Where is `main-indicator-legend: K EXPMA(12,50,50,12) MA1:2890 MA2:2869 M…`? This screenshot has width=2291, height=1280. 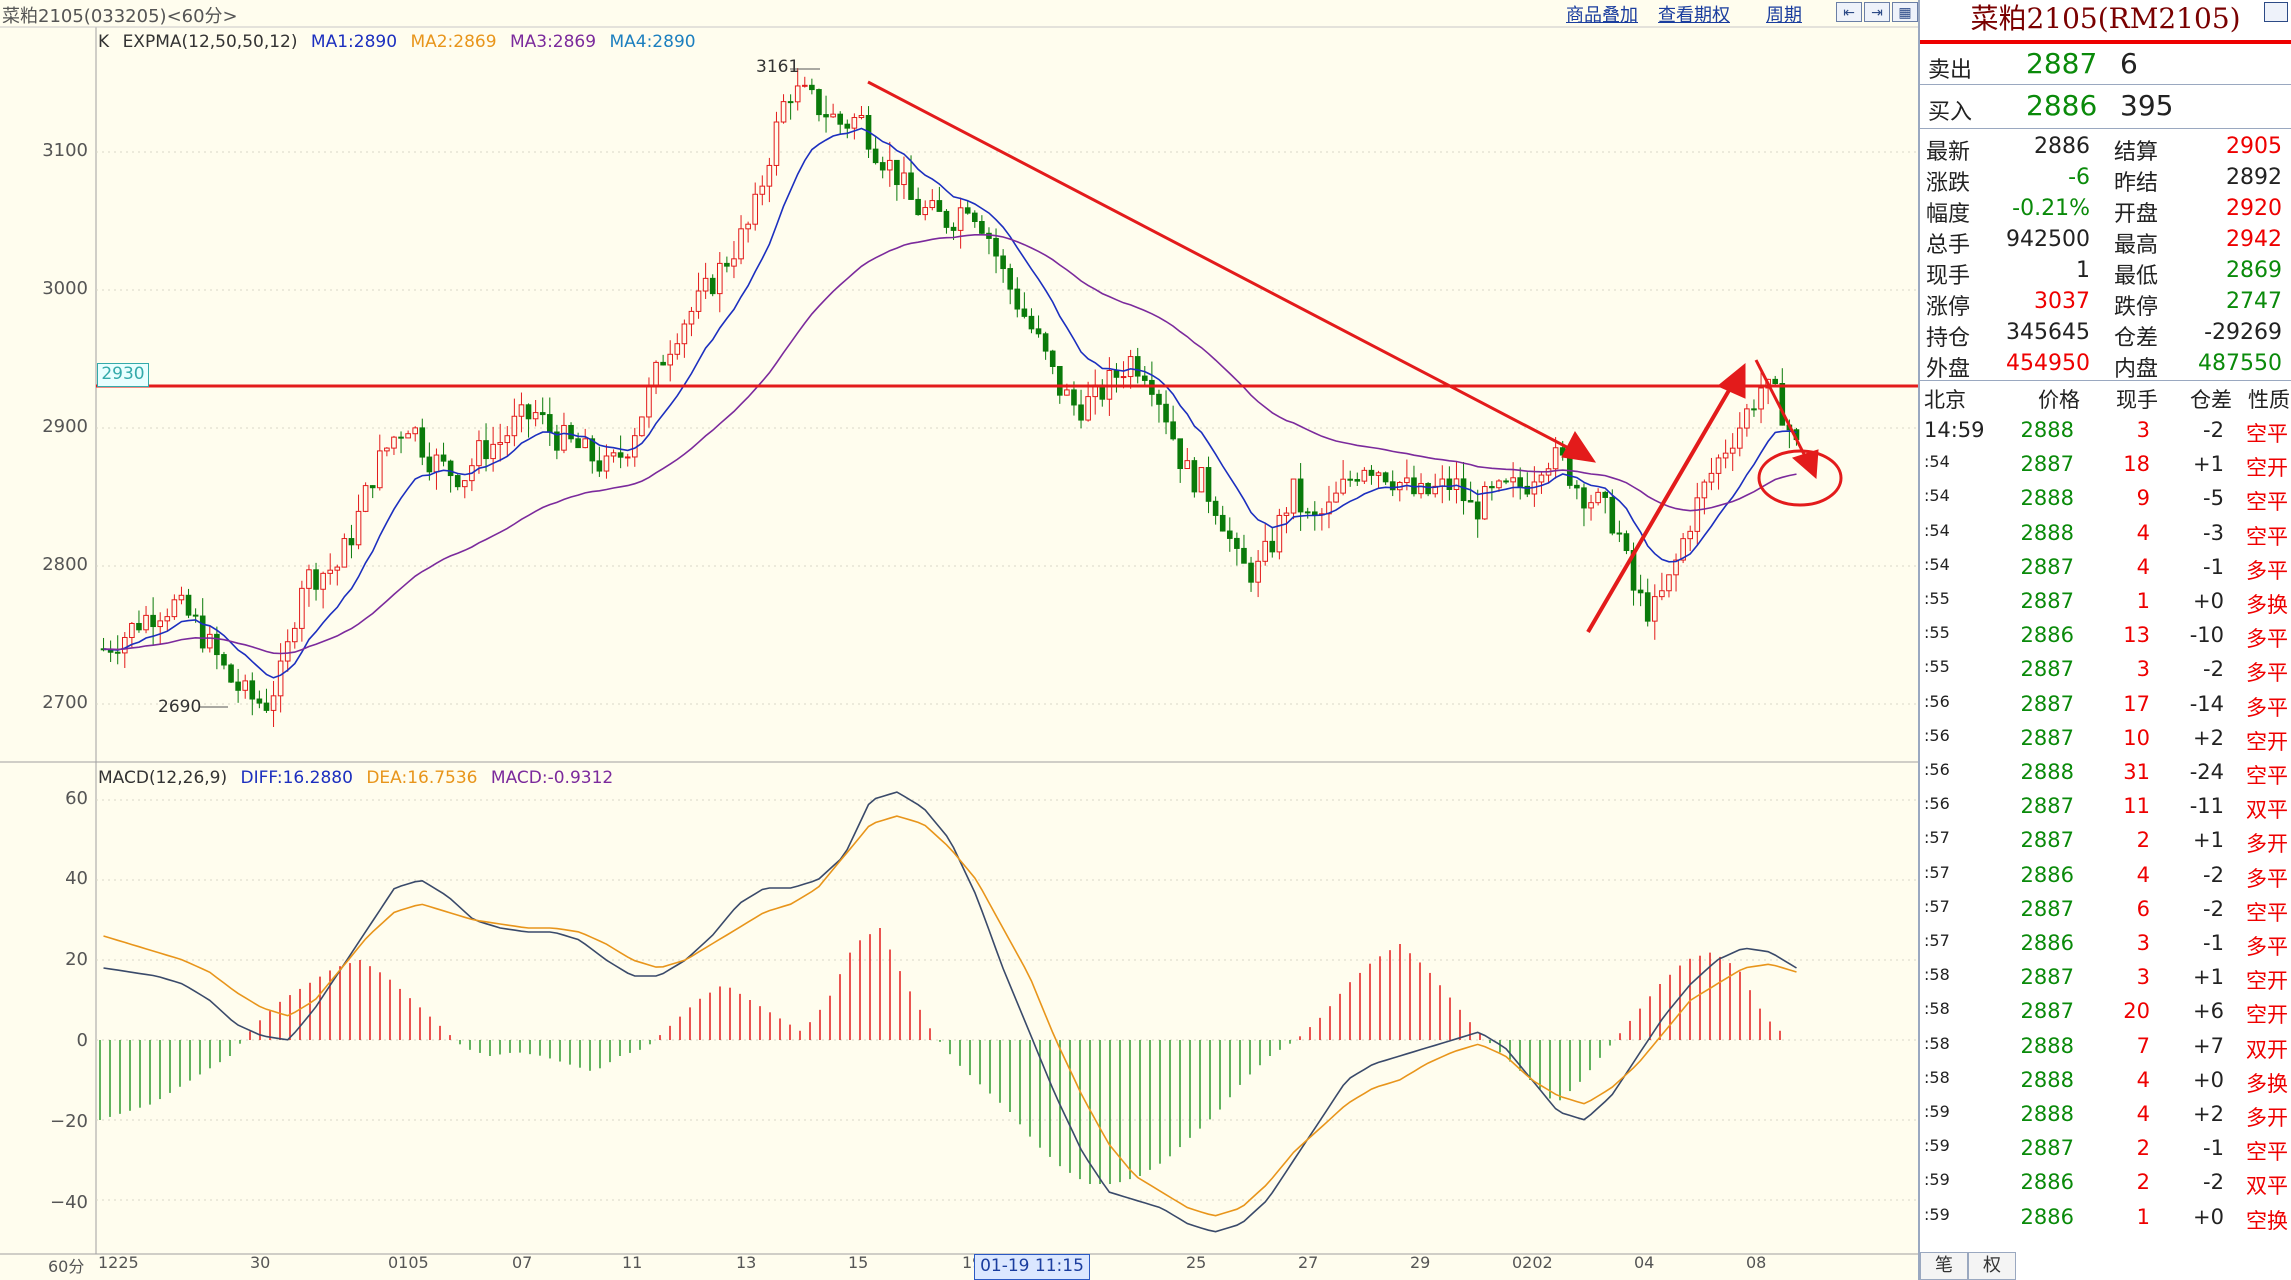 main-indicator-legend: K EXPMA(12,50,50,12) MA1:2890 MA2:2869 M… is located at coordinates (401, 42).